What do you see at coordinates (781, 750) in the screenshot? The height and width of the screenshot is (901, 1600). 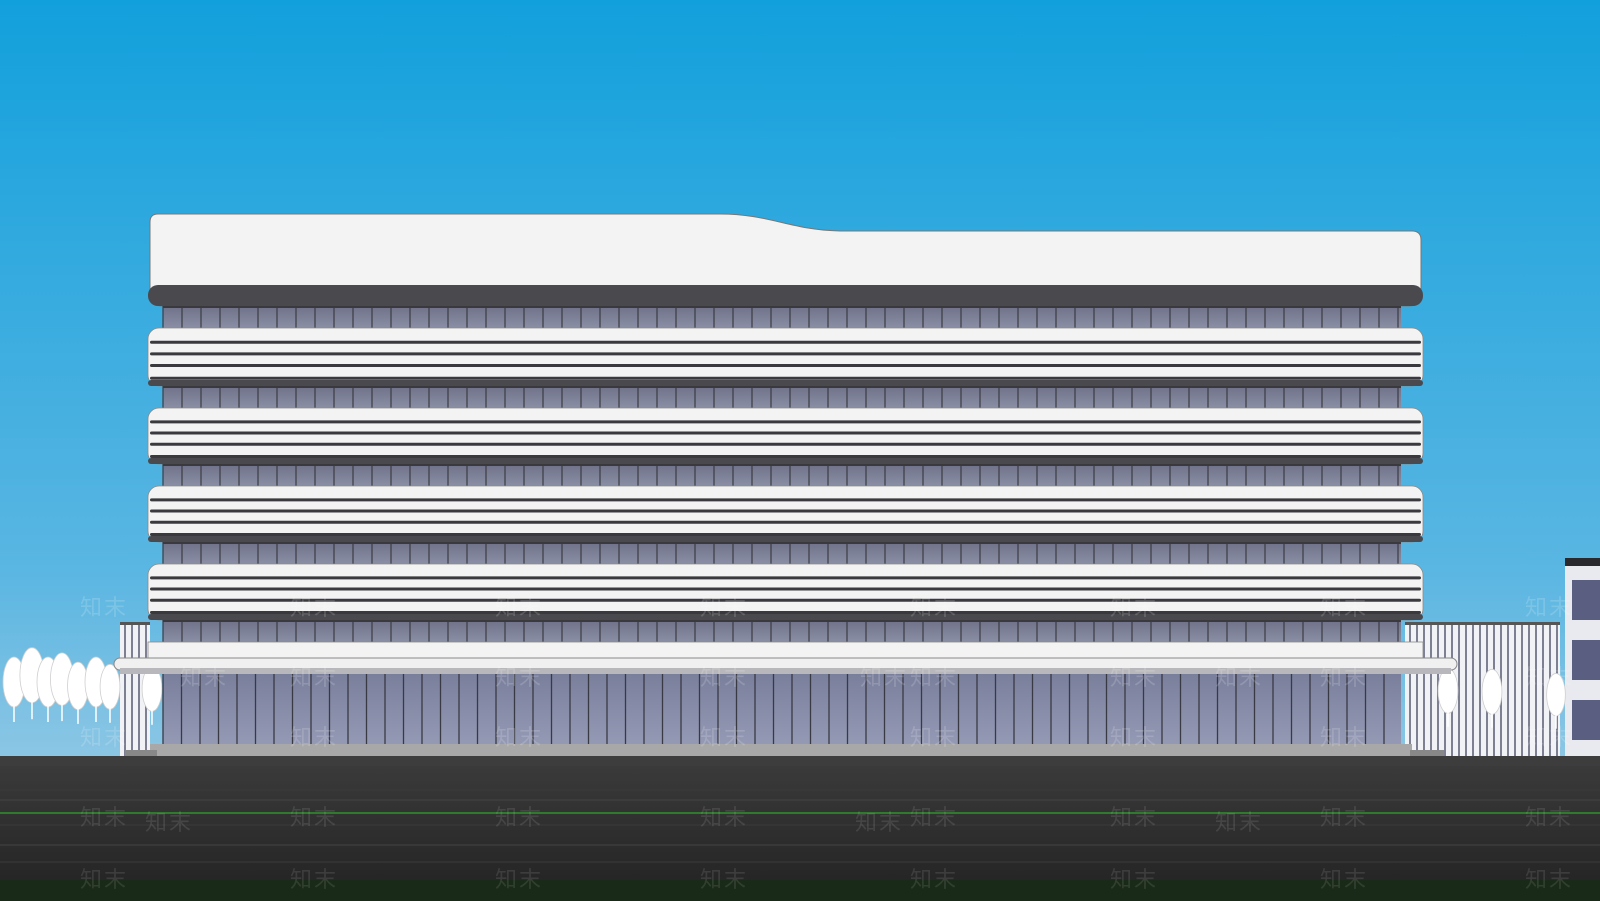 I see `plinth` at bounding box center [781, 750].